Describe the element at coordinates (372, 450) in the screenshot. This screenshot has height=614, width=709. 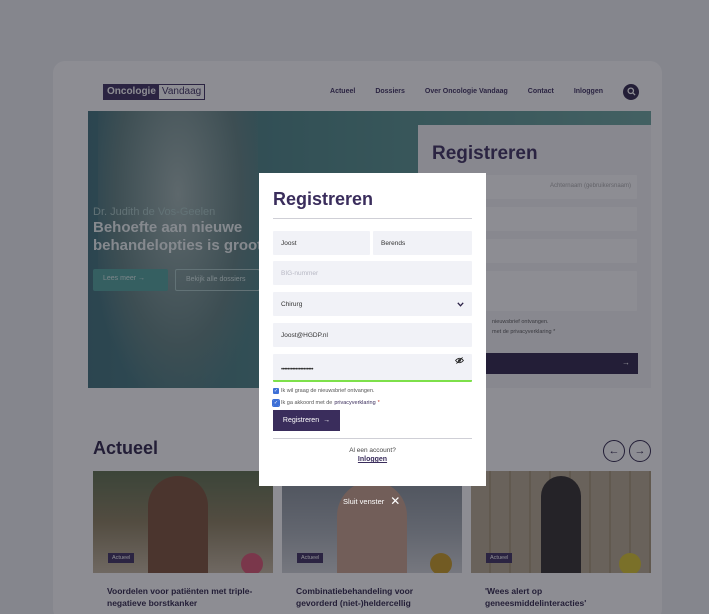
I see `account-question: Al een account?` at that location.